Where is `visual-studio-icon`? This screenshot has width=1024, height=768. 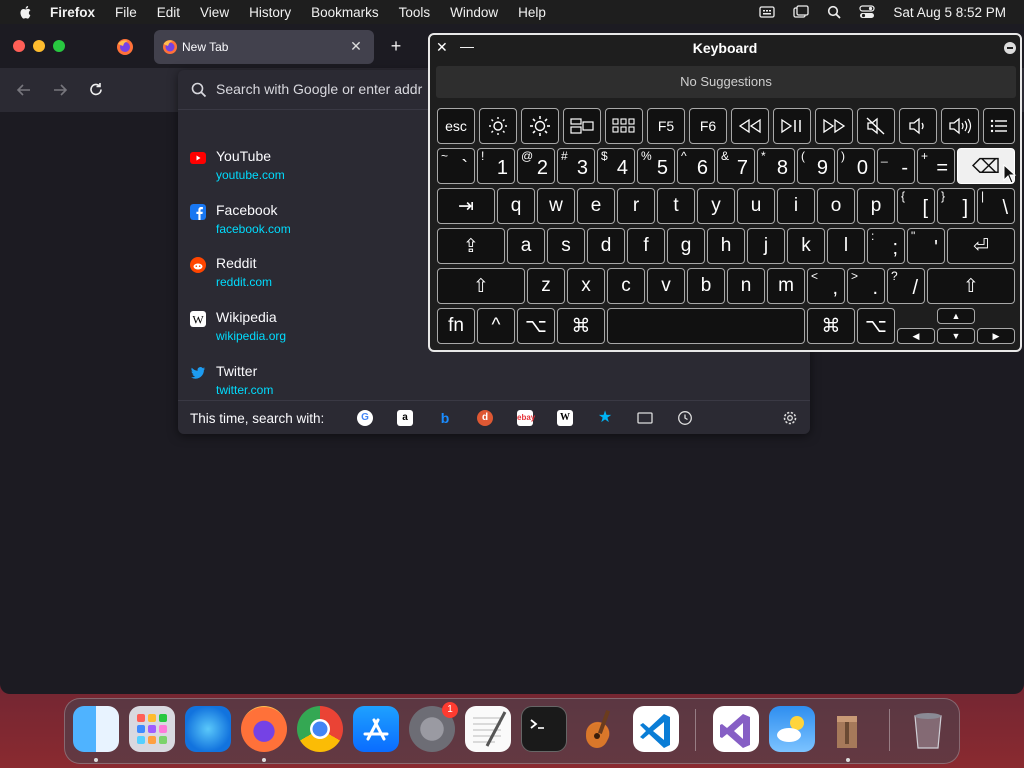 visual-studio-icon is located at coordinates (736, 729).